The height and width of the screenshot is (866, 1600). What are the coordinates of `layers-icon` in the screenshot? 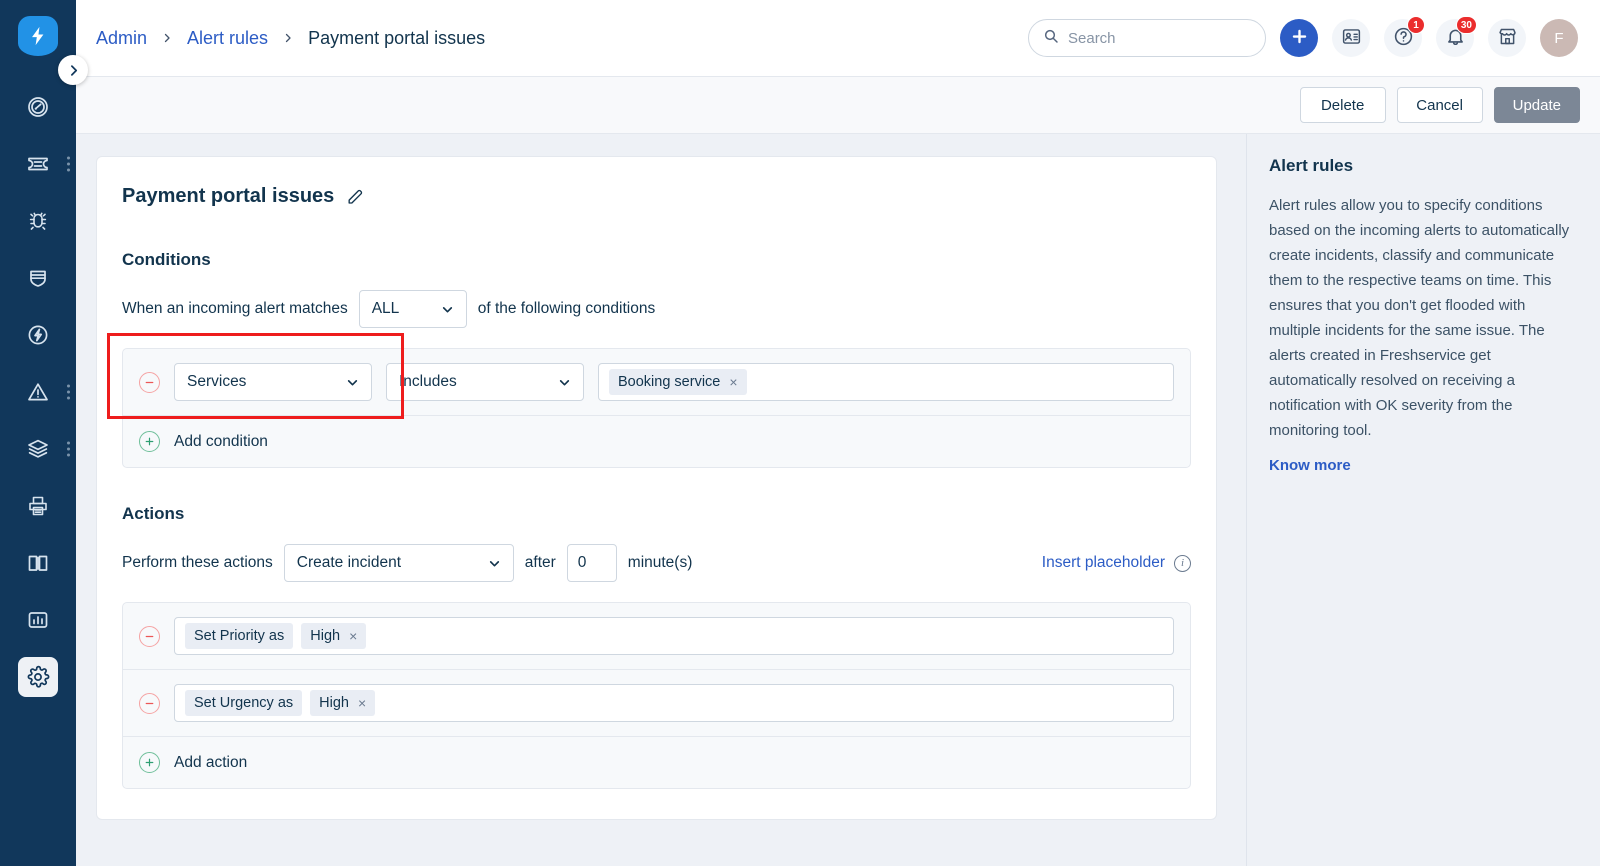 It's located at (38, 449).